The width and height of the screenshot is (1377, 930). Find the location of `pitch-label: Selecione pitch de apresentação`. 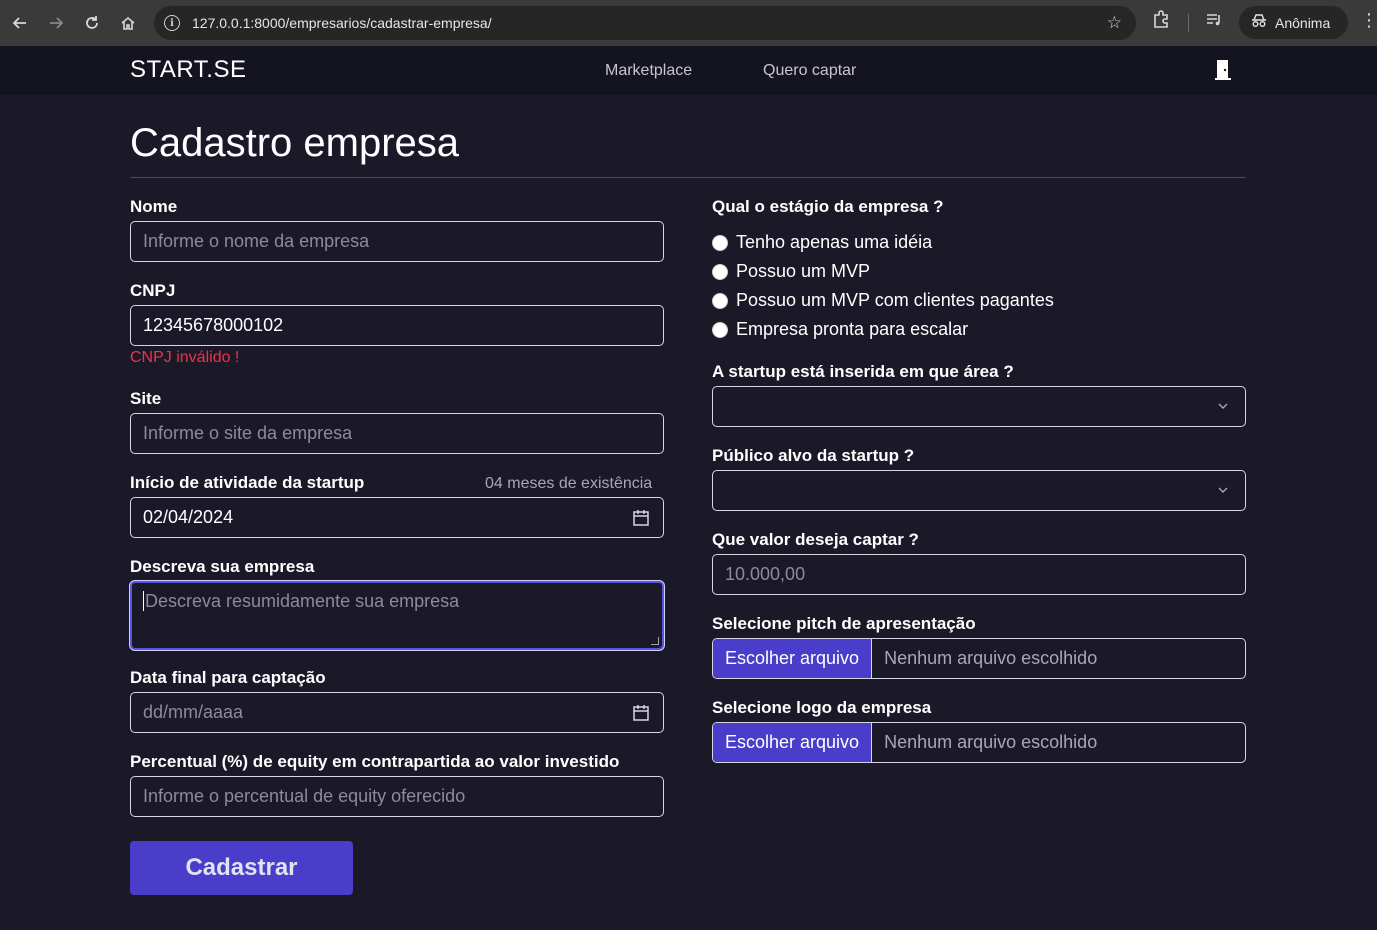

pitch-label: Selecione pitch de apresentação is located at coordinates (844, 623).